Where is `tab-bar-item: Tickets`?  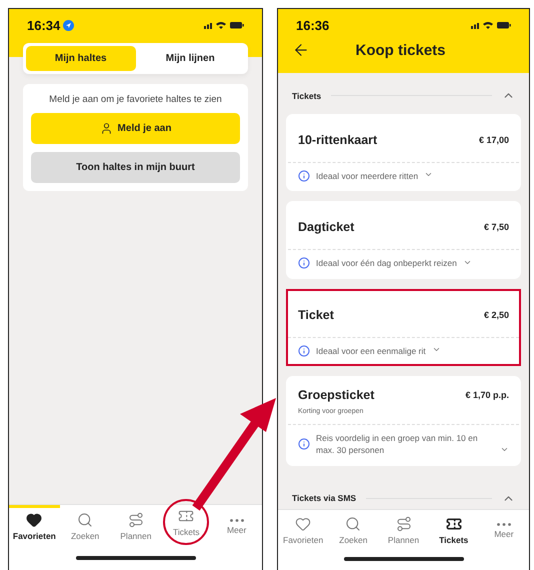 tab-bar-item: Tickets is located at coordinates (453, 529).